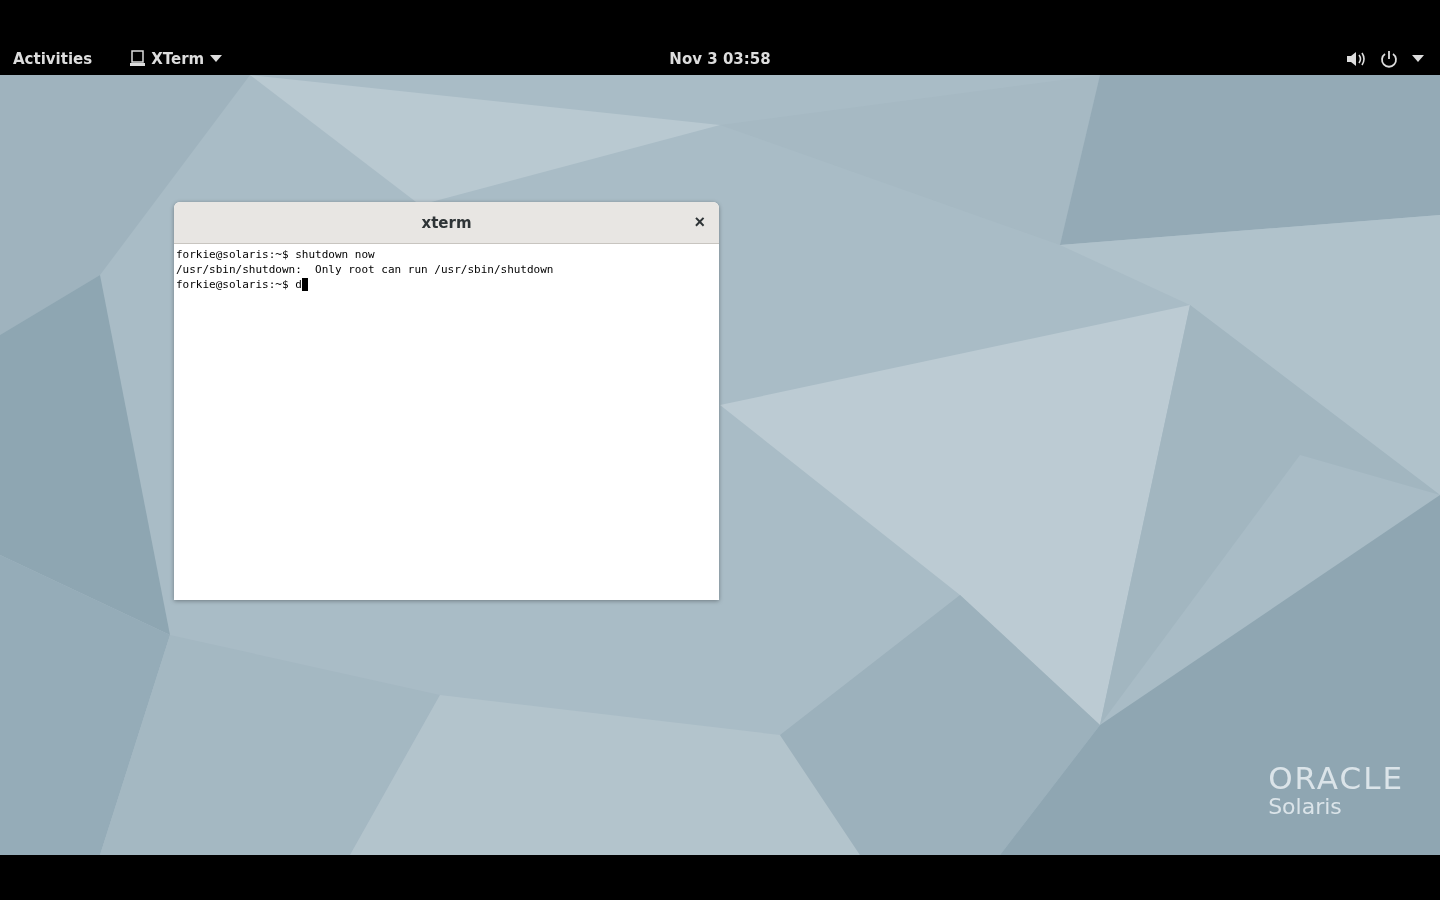 This screenshot has width=1440, height=900. What do you see at coordinates (53, 58) in the screenshot?
I see `activities-button: Activities` at bounding box center [53, 58].